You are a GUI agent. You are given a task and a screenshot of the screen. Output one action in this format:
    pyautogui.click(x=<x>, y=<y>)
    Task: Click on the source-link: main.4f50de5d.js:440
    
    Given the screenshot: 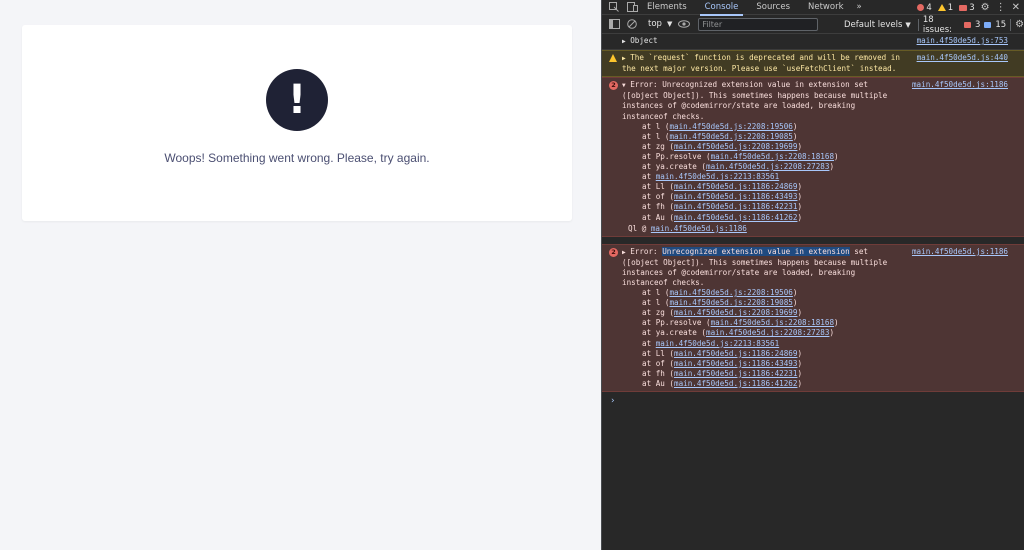 What is the action you would take?
    pyautogui.click(x=962, y=58)
    